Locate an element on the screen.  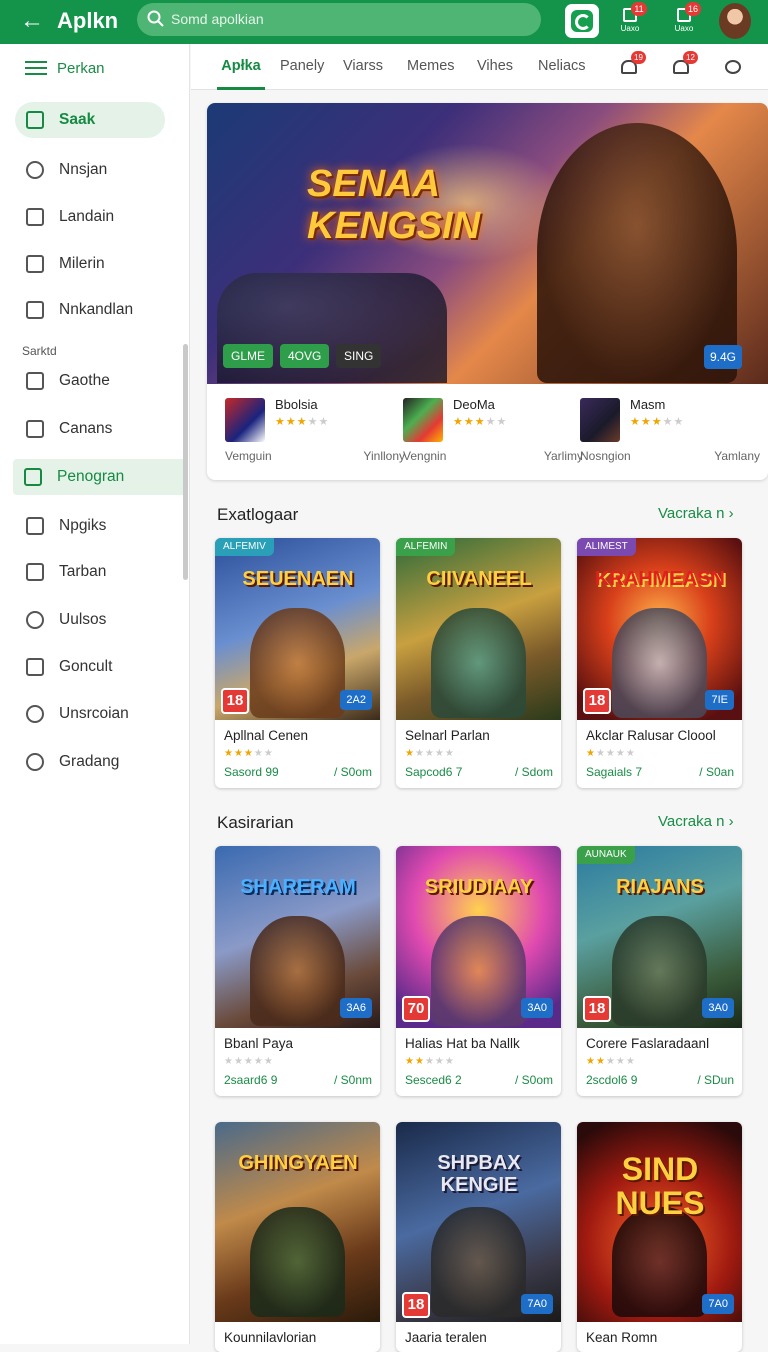
sidebar-item-penogran: Penogran is located at coordinates (100, 477).